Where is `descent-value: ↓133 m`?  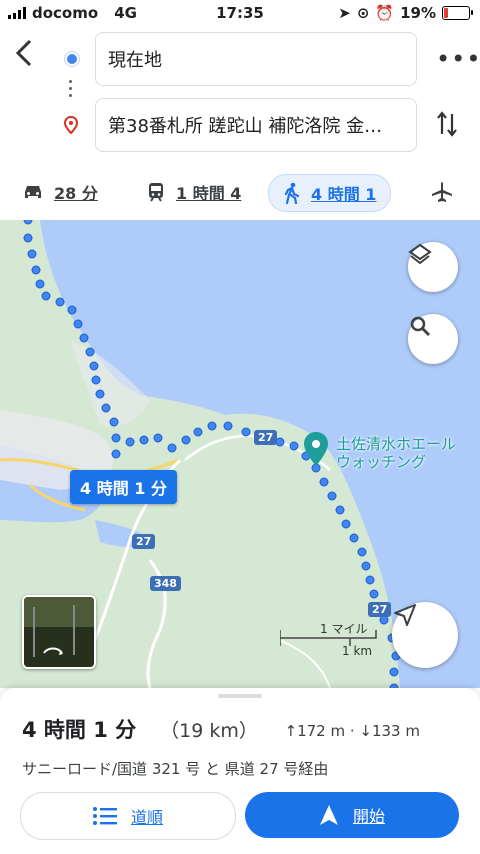 descent-value: ↓133 m is located at coordinates (389, 731).